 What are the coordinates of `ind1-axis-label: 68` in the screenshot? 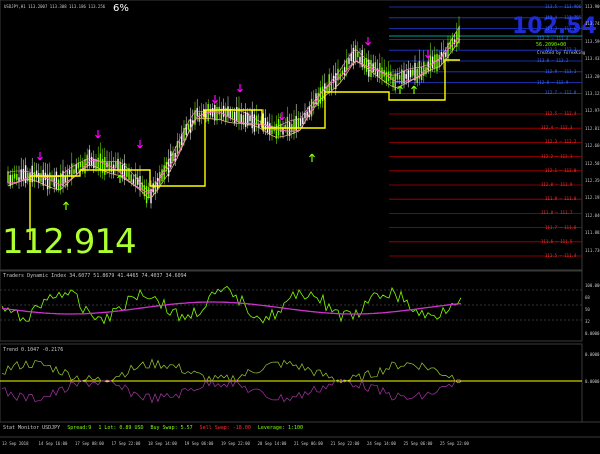 It's located at (587, 297).